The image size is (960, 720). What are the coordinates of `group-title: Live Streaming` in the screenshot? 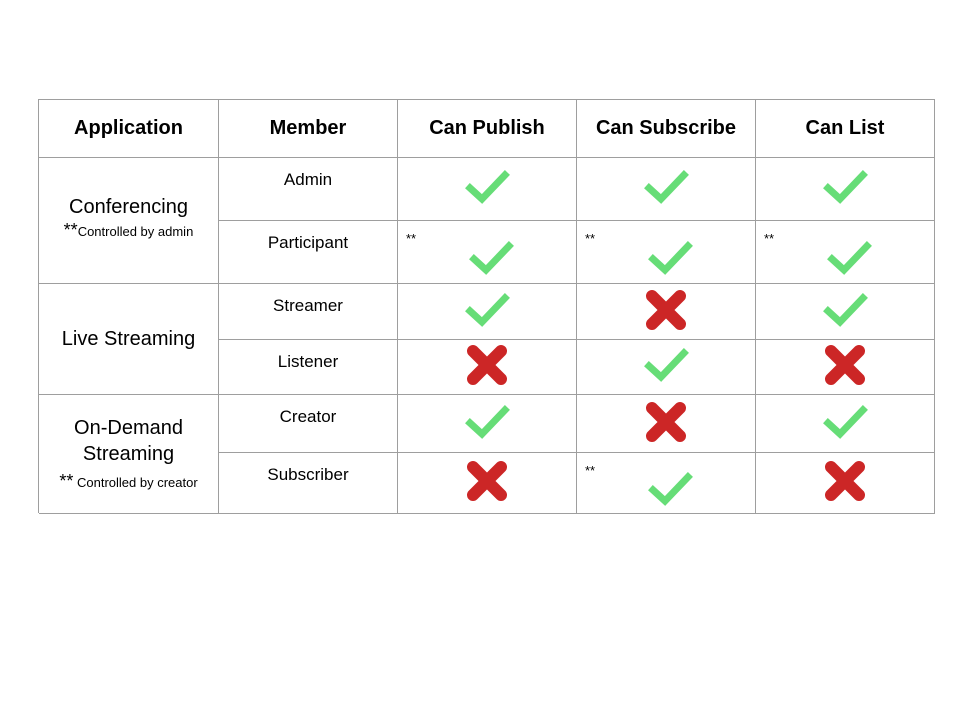 It's located at (128, 339).